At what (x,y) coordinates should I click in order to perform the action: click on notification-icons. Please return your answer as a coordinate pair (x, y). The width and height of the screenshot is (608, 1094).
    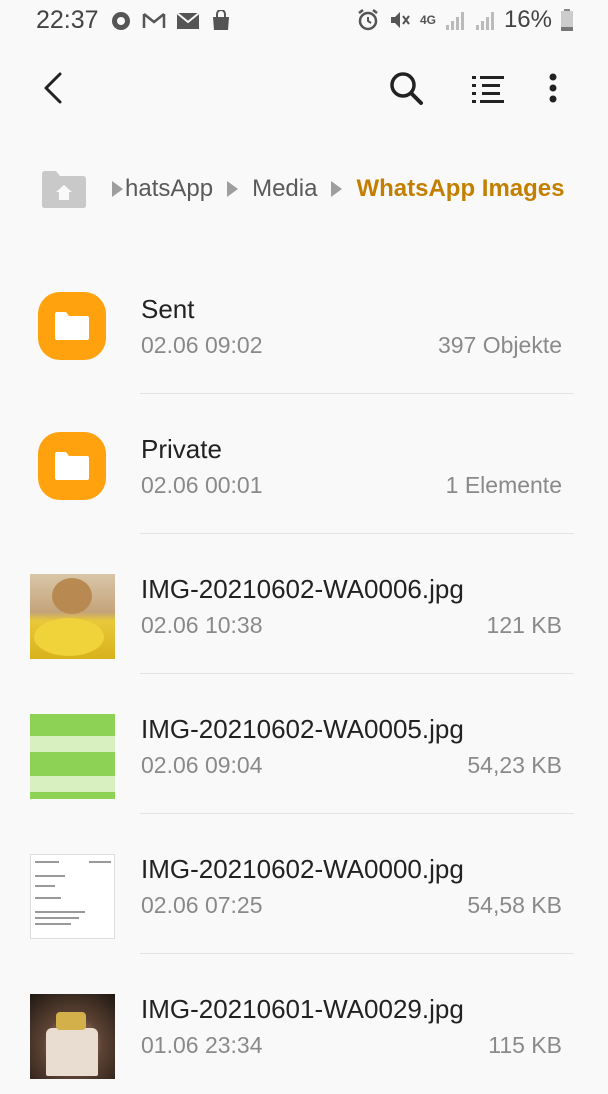
    Looking at the image, I should click on (171, 21).